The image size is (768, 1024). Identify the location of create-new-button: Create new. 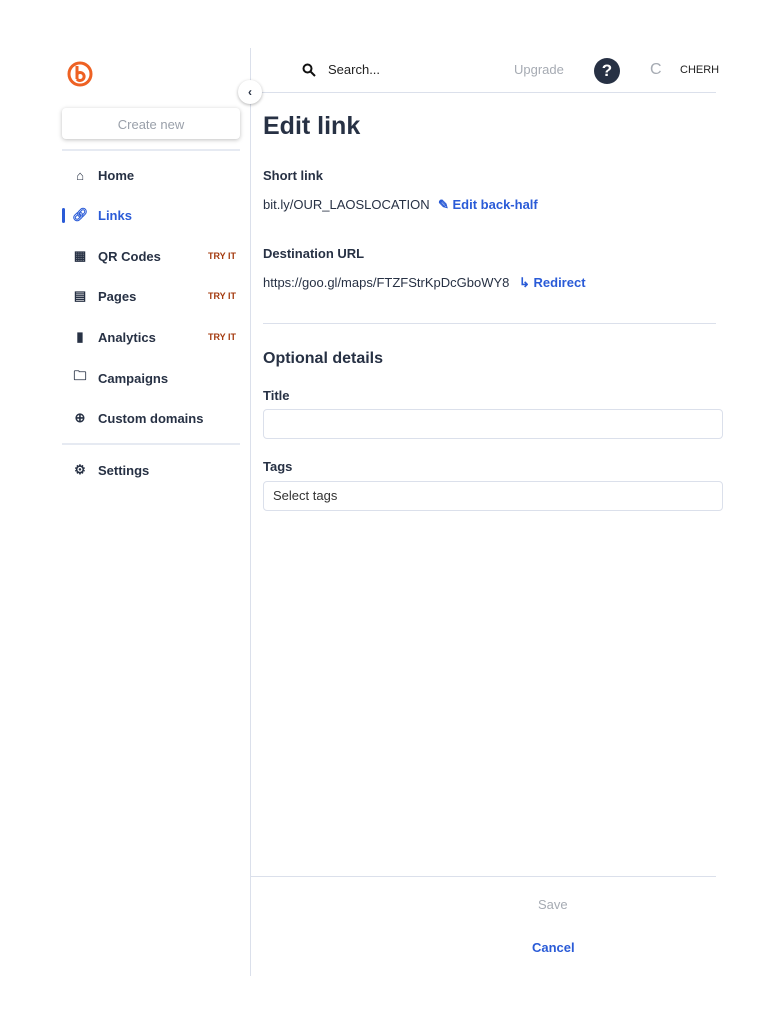
(151, 123).